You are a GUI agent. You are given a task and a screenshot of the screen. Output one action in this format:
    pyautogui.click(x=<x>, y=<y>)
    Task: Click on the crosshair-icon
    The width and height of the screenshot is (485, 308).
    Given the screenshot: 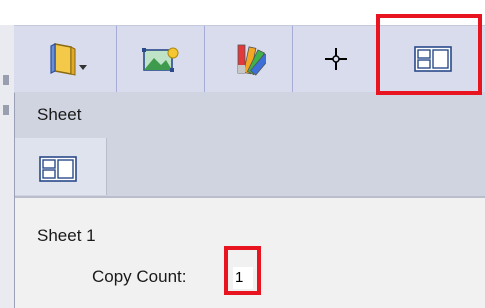 What is the action you would take?
    pyautogui.click(x=336, y=59)
    